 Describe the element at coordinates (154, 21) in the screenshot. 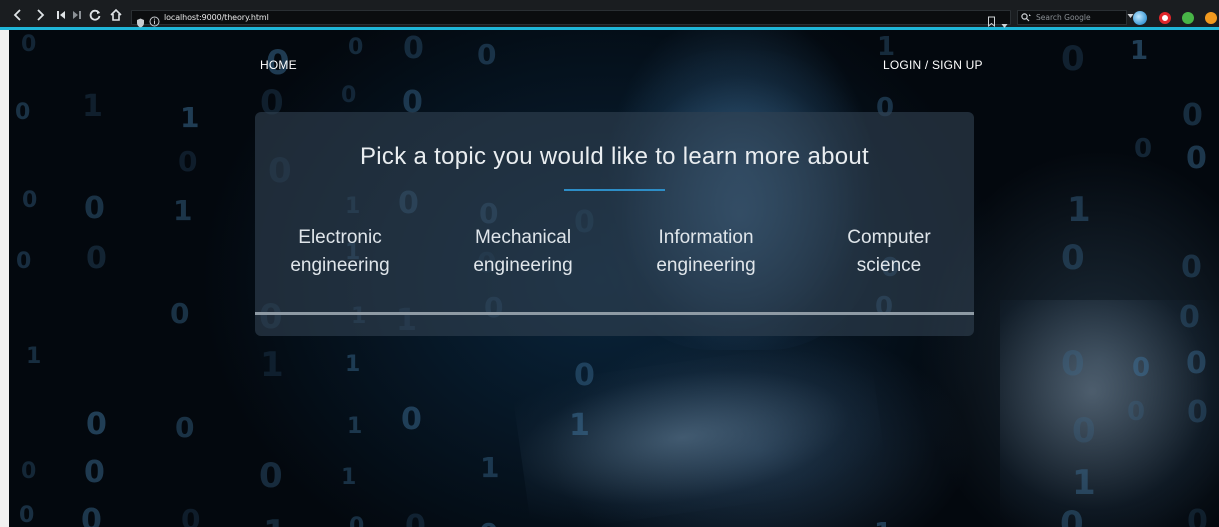

I see `info-icon` at that location.